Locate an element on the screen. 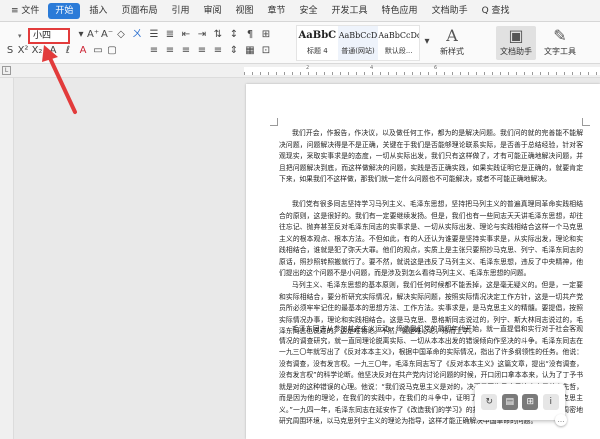  style-normal-web: AaBbCcD 普通(网站) is located at coordinates (358, 43).